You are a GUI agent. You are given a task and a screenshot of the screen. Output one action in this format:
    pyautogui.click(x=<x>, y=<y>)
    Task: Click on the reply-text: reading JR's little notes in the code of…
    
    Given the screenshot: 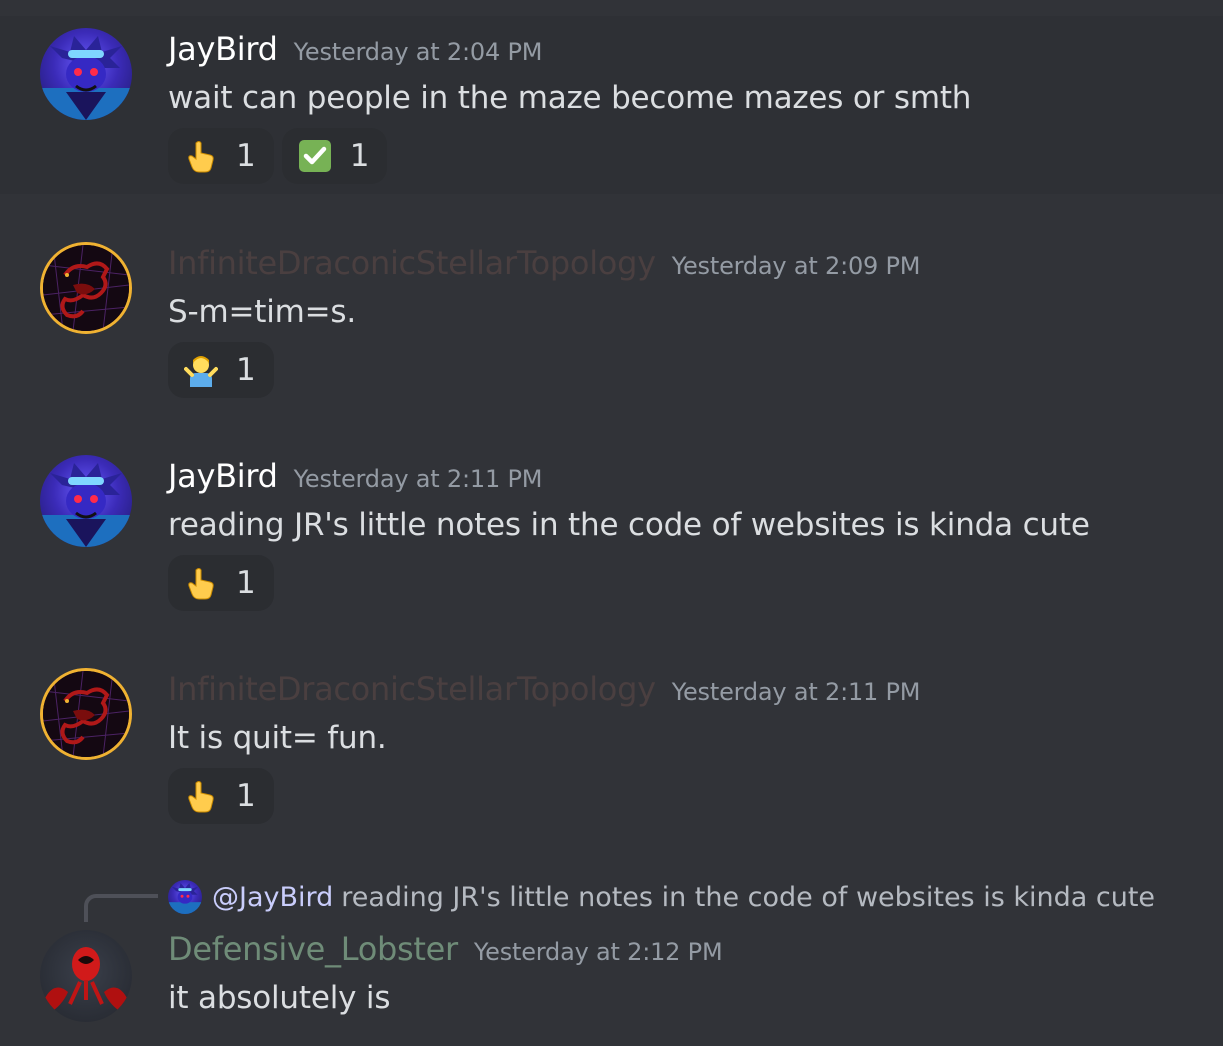 What is the action you would take?
    pyautogui.click(x=748, y=897)
    